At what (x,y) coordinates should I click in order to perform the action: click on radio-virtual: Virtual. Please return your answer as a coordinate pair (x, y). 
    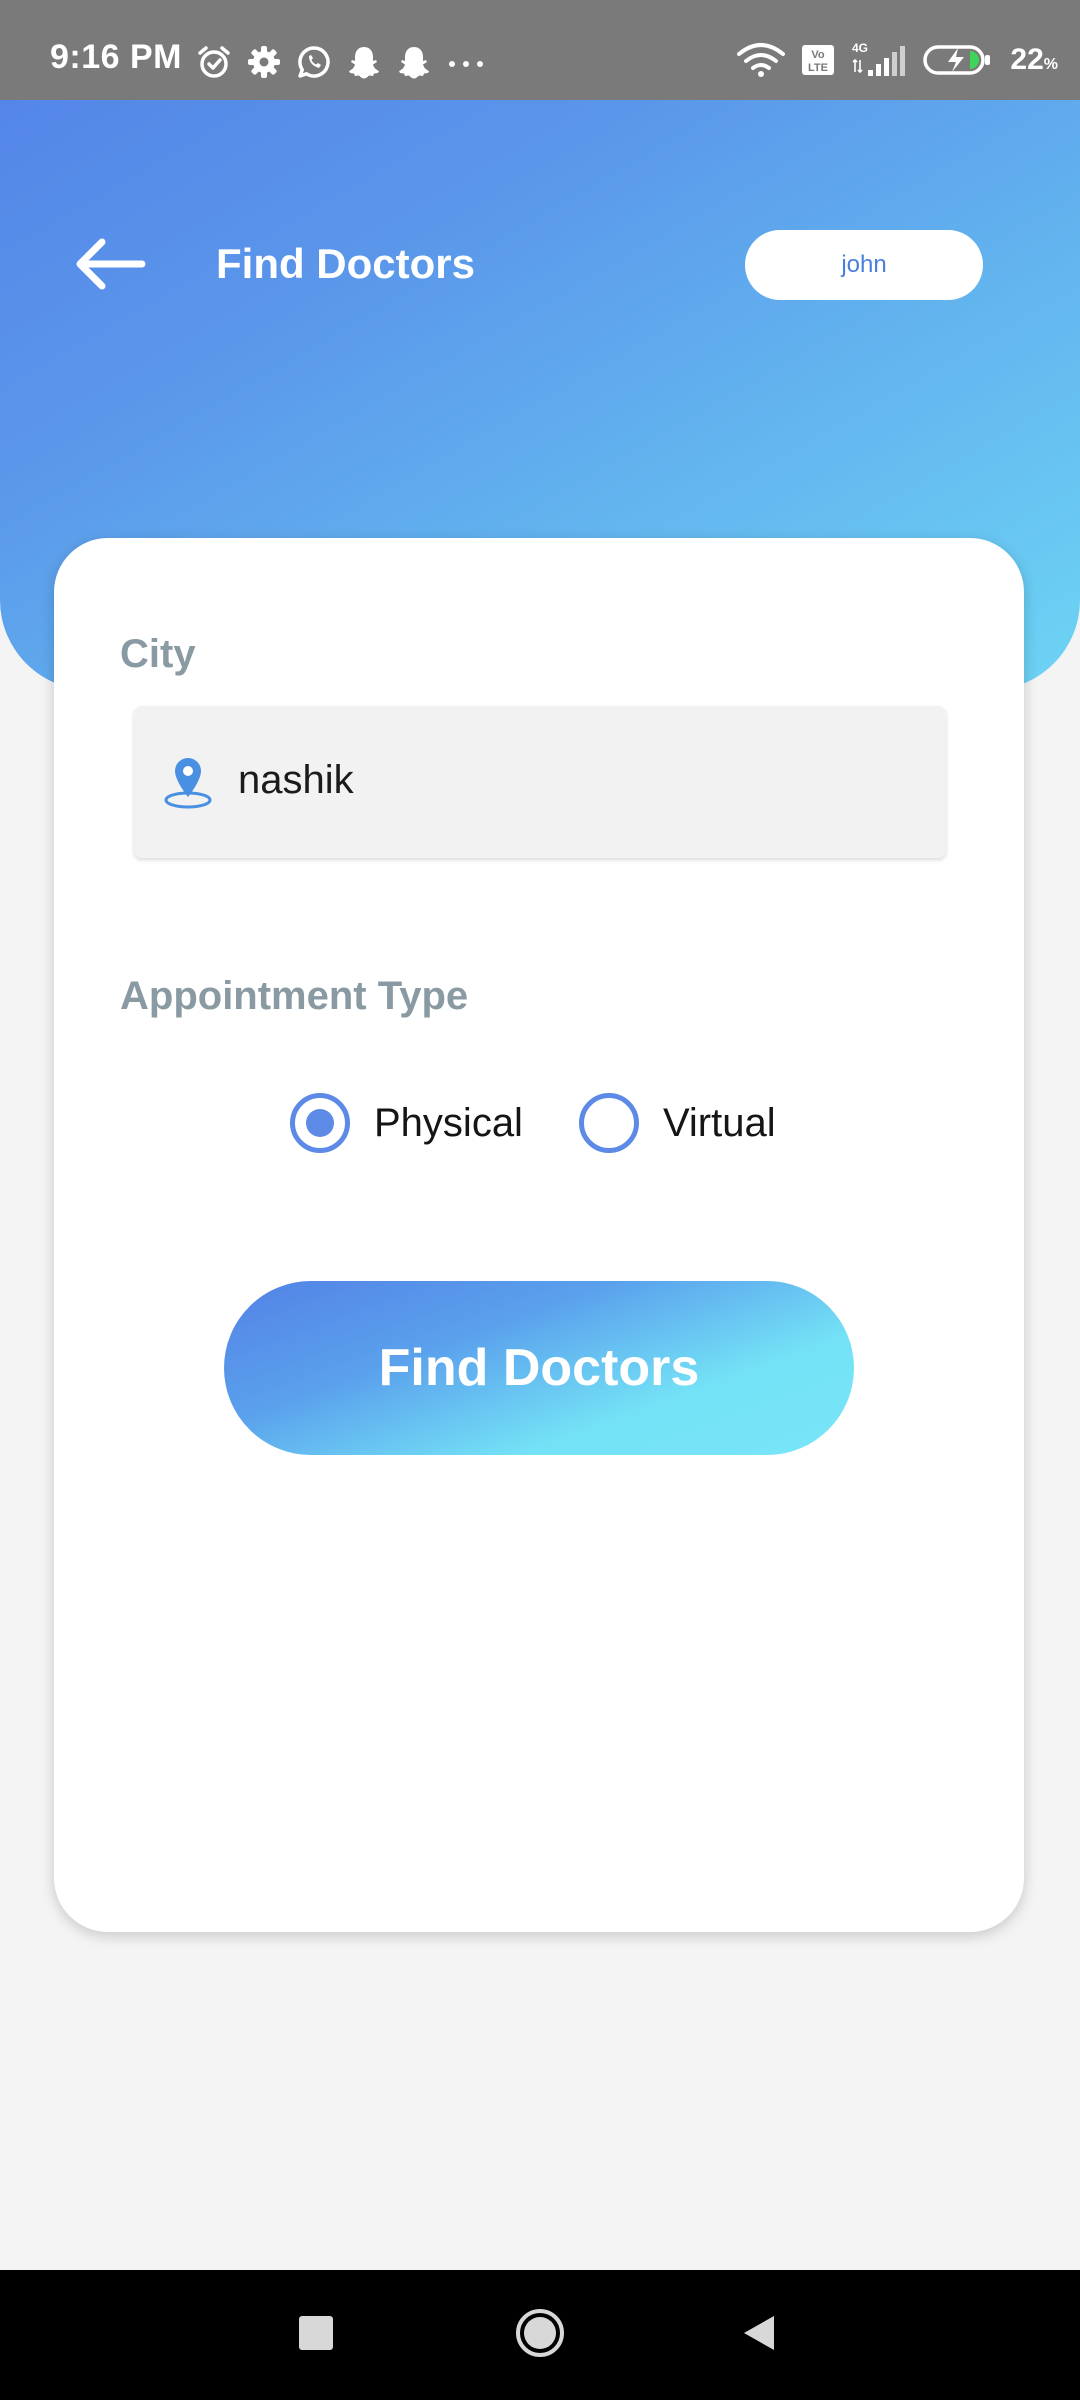
    Looking at the image, I should click on (677, 1123).